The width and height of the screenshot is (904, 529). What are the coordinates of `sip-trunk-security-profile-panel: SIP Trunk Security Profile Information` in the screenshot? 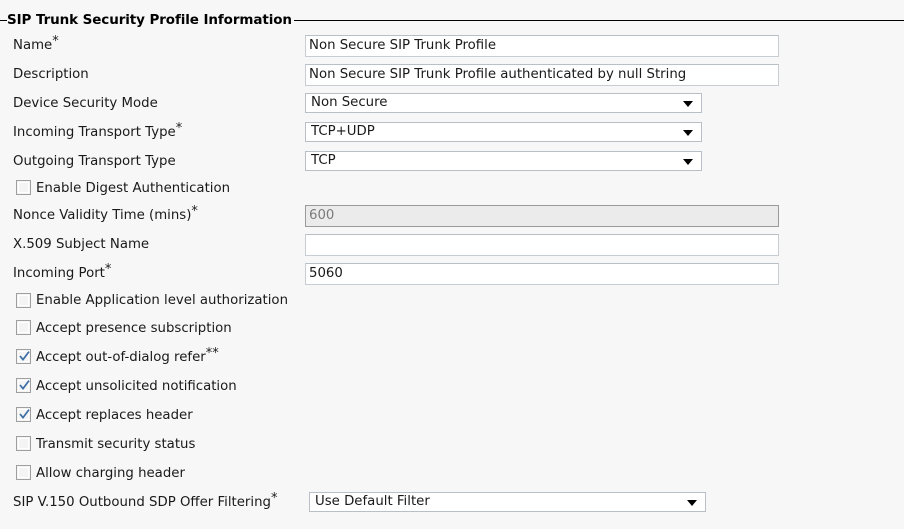 It's located at (452, 21).